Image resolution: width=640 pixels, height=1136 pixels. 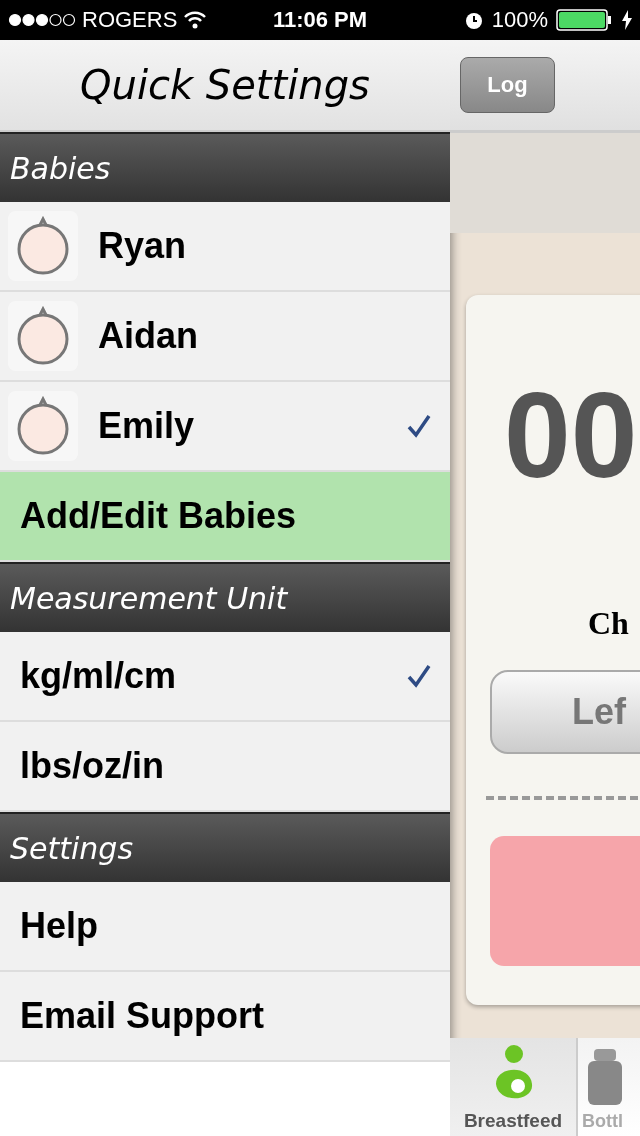 What do you see at coordinates (473, 20) in the screenshot?
I see `alarm-icon` at bounding box center [473, 20].